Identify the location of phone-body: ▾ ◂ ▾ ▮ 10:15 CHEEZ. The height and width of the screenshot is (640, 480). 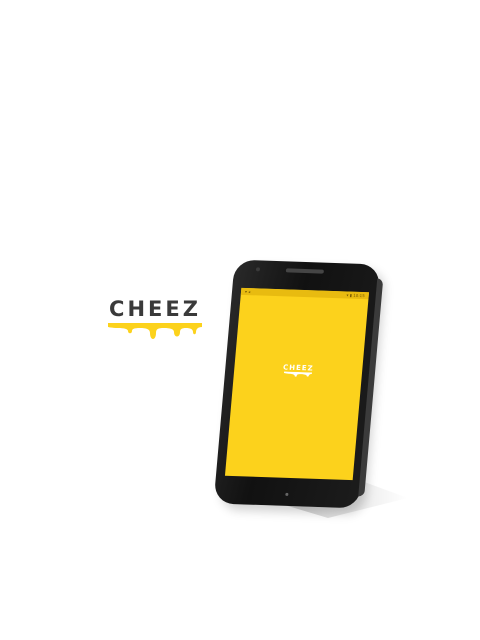
(298, 384).